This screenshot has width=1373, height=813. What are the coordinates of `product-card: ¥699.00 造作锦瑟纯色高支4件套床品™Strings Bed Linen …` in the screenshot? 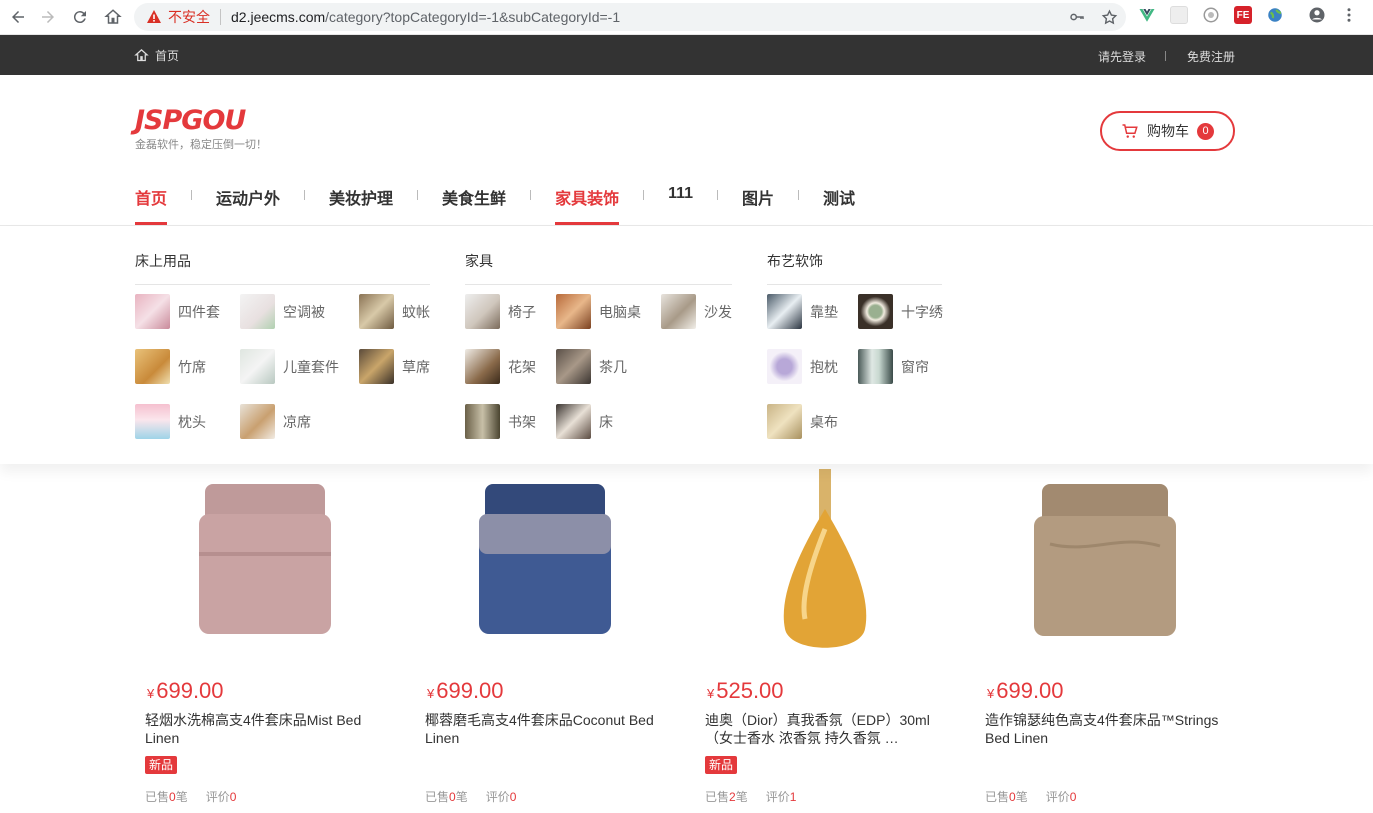 It's located at (1105, 638).